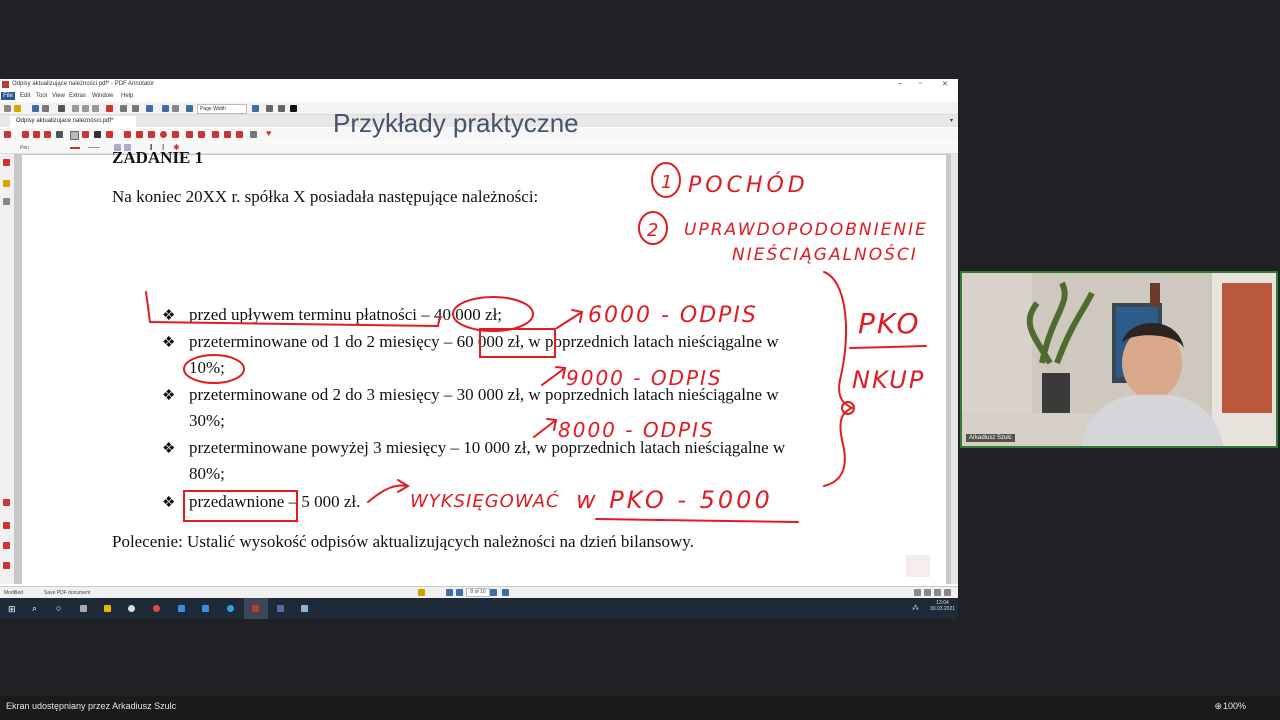 Image resolution: width=1280 pixels, height=720 pixels. What do you see at coordinates (34, 608) in the screenshot?
I see `search-icon: ⌕` at bounding box center [34, 608].